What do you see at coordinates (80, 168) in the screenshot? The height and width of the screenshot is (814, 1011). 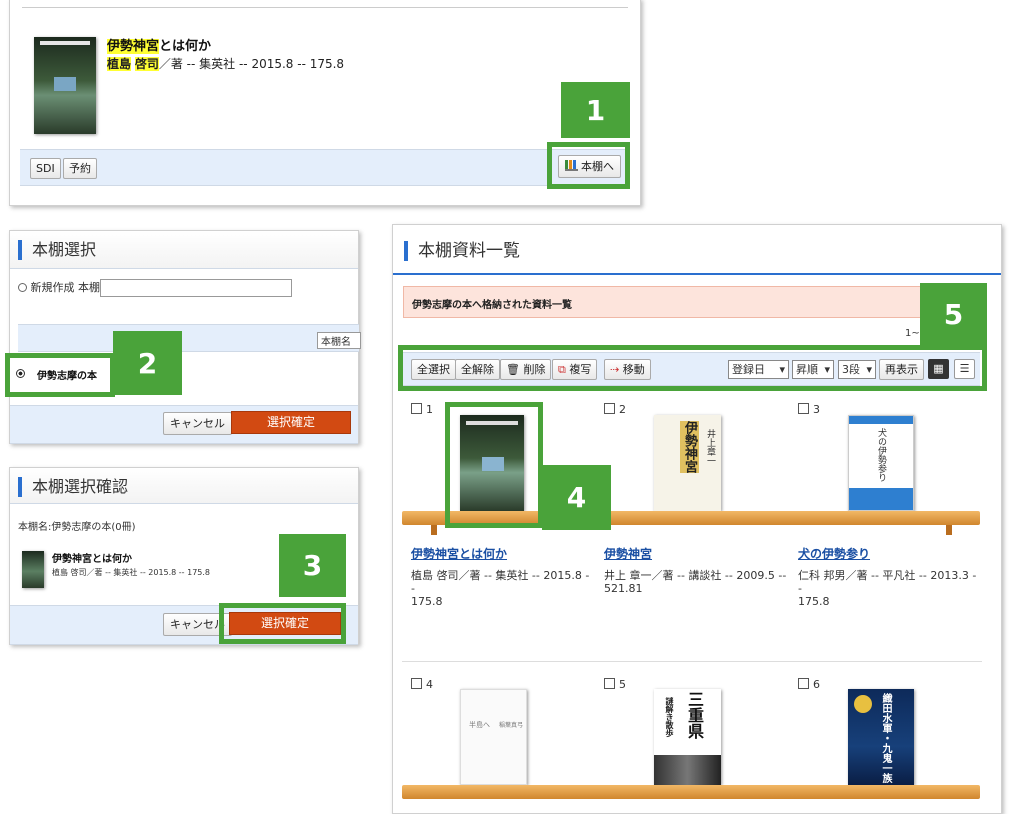 I see `reserve-button: 予約` at bounding box center [80, 168].